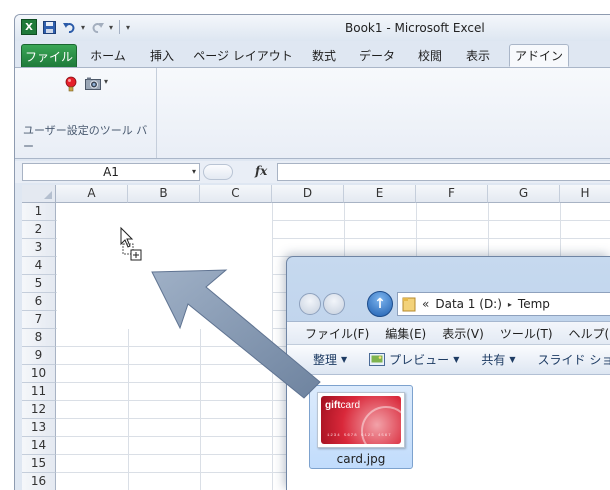 The height and width of the screenshot is (490, 610). What do you see at coordinates (39, 284) in the screenshot?
I see `row-header-5: 5` at bounding box center [39, 284].